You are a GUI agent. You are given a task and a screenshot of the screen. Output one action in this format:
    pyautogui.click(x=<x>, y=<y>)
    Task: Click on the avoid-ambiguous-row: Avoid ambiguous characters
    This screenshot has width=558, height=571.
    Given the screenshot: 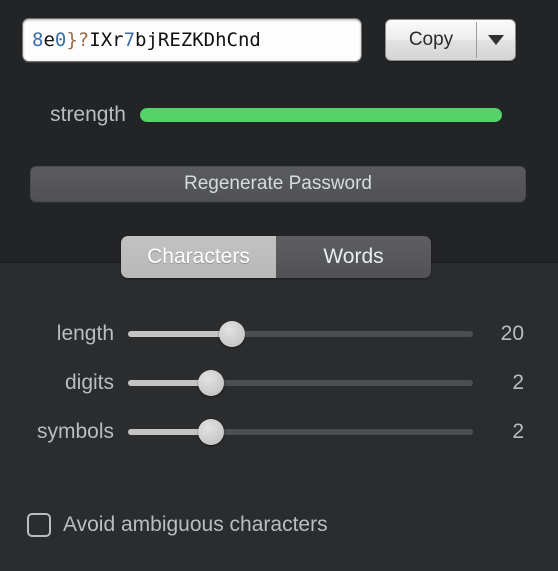 What is the action you would take?
    pyautogui.click(x=177, y=525)
    